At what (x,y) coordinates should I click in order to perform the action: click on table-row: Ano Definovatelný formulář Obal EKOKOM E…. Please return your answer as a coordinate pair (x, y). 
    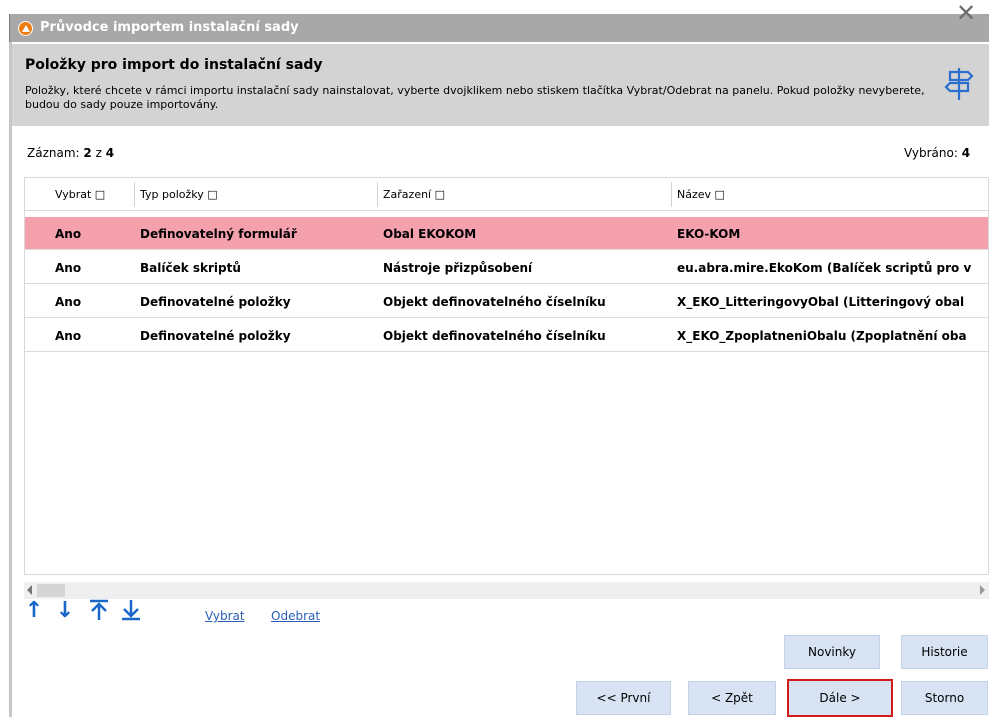
    Looking at the image, I should click on (506, 233).